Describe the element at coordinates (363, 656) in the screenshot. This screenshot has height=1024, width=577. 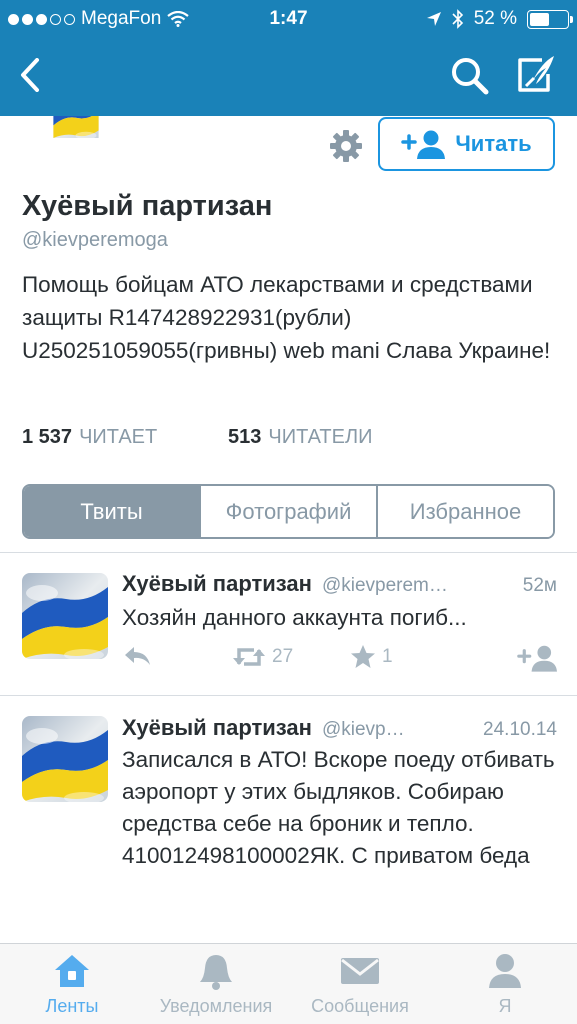
I see `star-icon` at that location.